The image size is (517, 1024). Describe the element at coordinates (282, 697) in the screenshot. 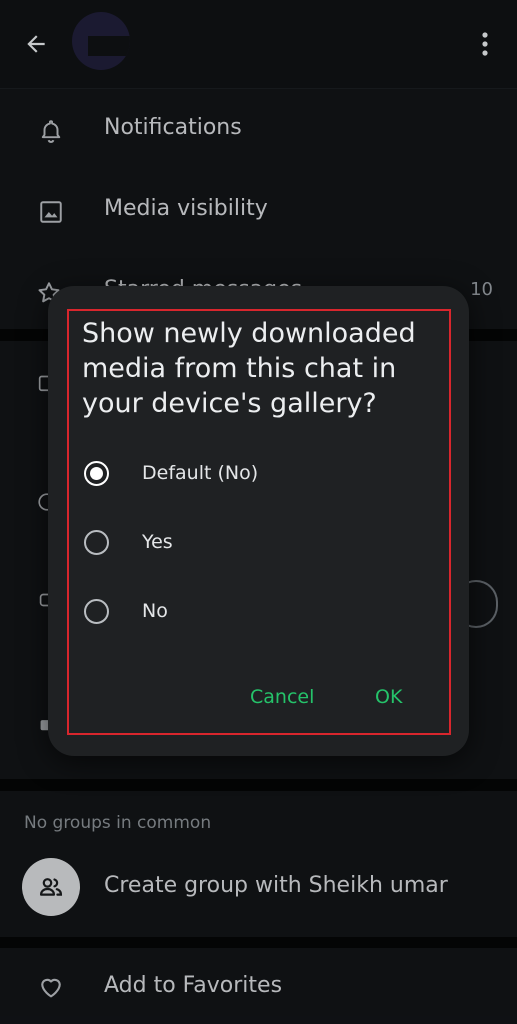

I see `cancel-button: Cancel` at that location.